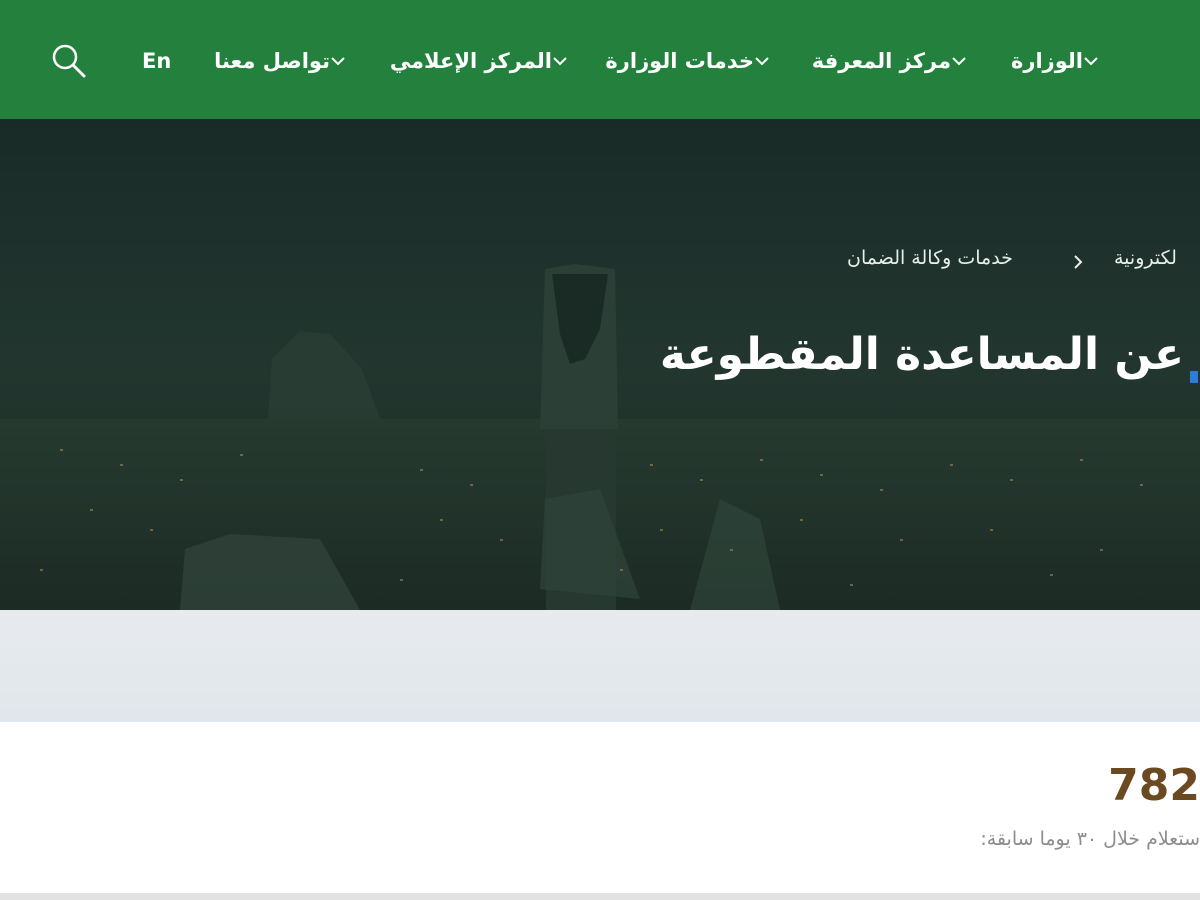  Describe the element at coordinates (881, 61) in the screenshot. I see `nav-item-label: مركز المعرفة` at that location.